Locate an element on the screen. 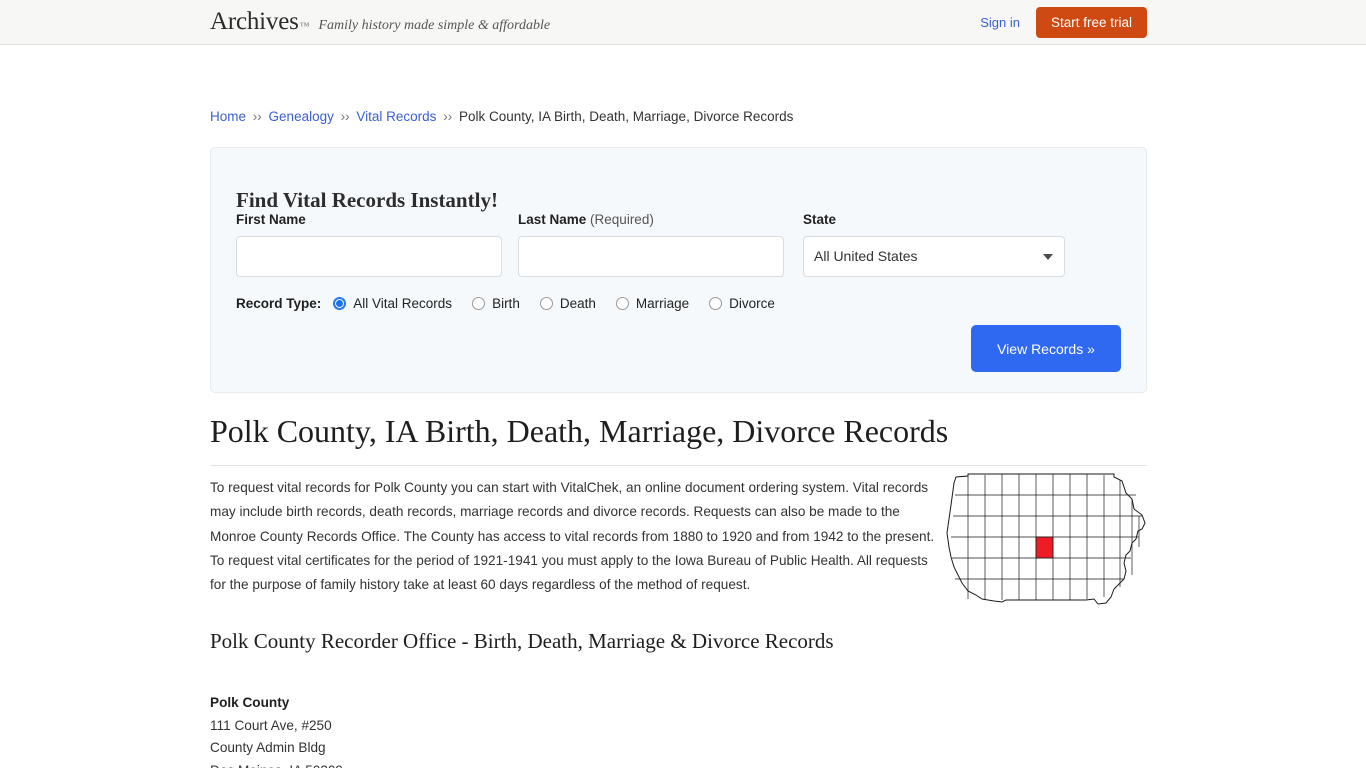 This screenshot has width=1366, height=768. record-type-option-all-label: All Vital Records is located at coordinates (403, 303).